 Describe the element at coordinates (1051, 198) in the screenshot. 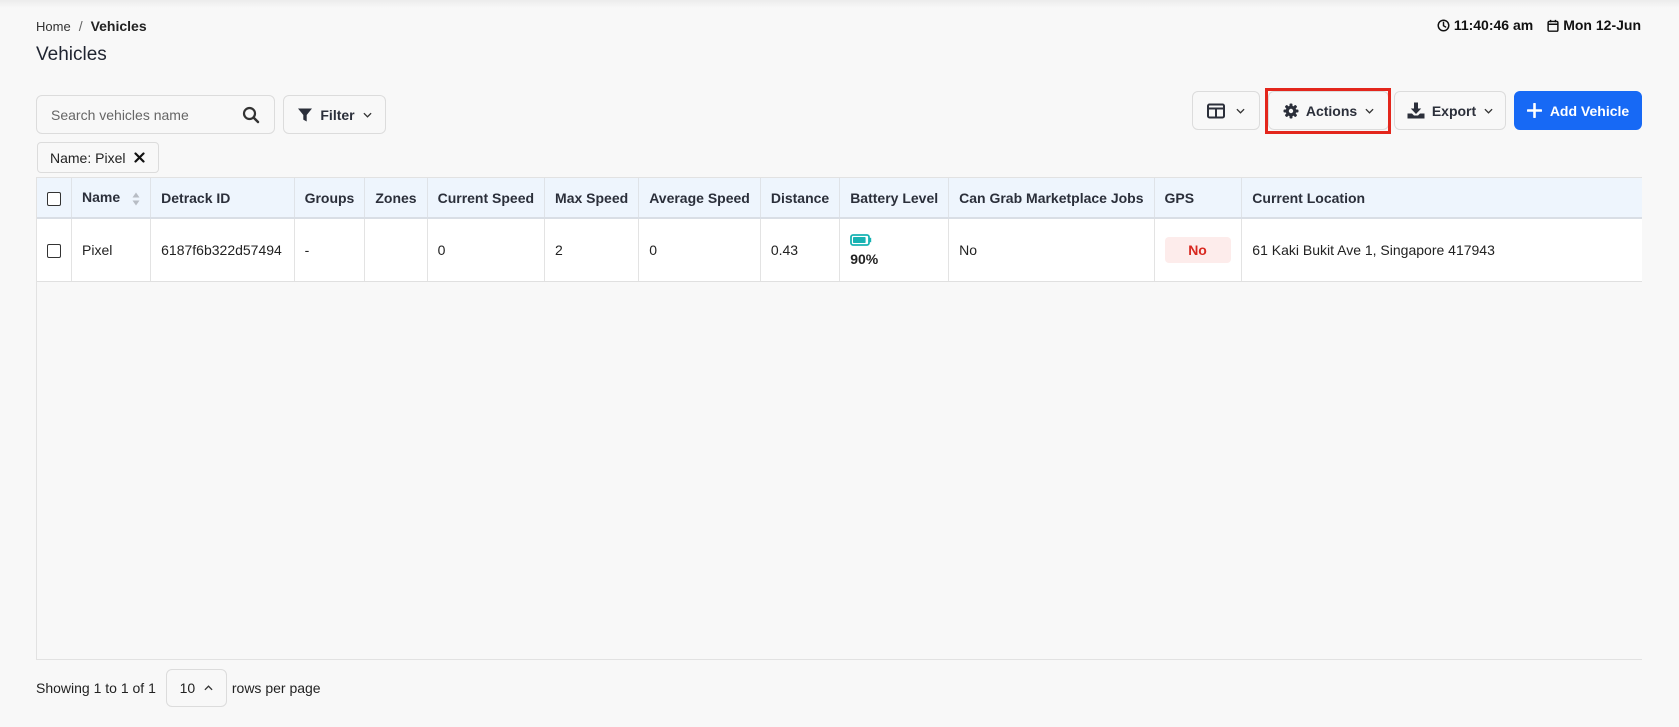

I see `column-header-marketplace-jobs: Can Grab Marketplace Jobs` at that location.